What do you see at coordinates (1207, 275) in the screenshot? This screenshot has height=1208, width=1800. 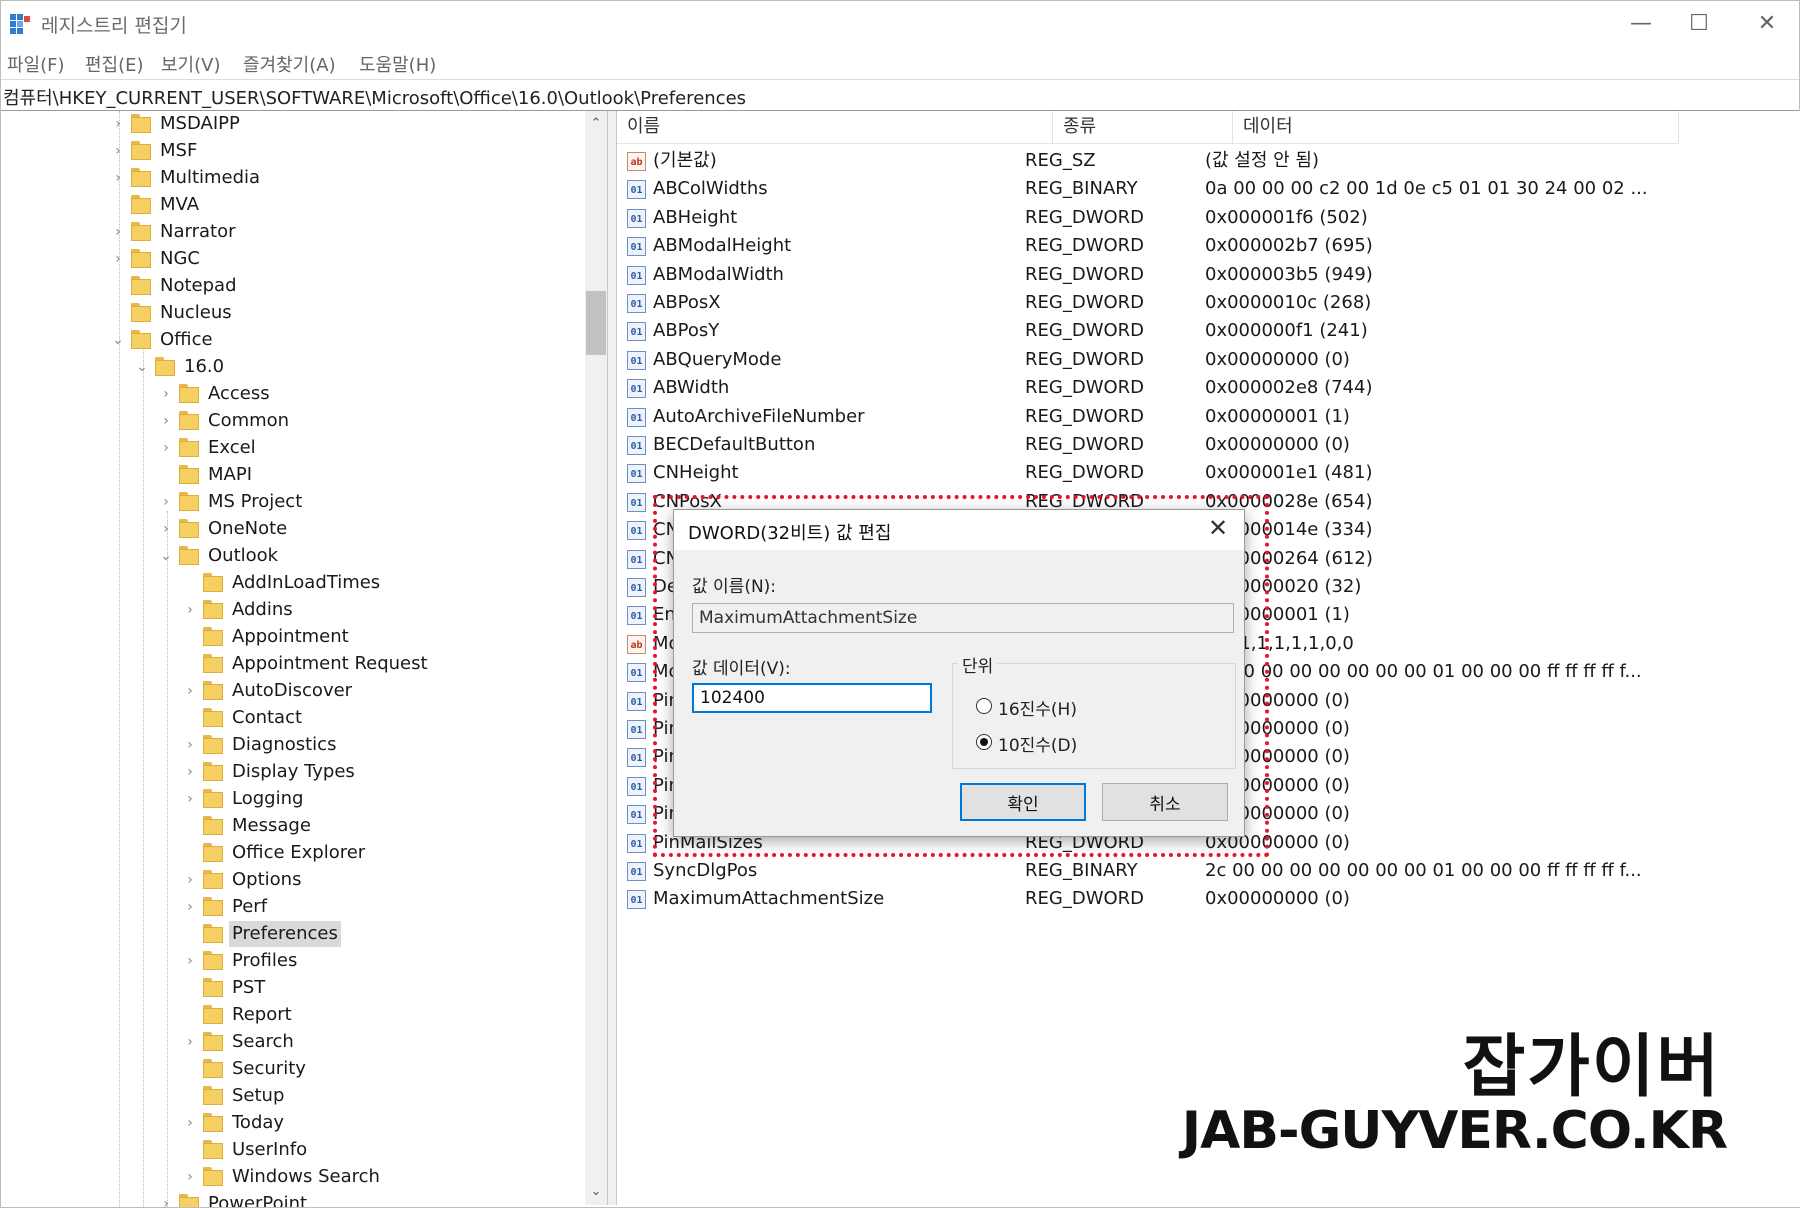 I see `value-row: 01 ABModalWidth REG_DWORD 0x000003b5 (949)` at bounding box center [1207, 275].